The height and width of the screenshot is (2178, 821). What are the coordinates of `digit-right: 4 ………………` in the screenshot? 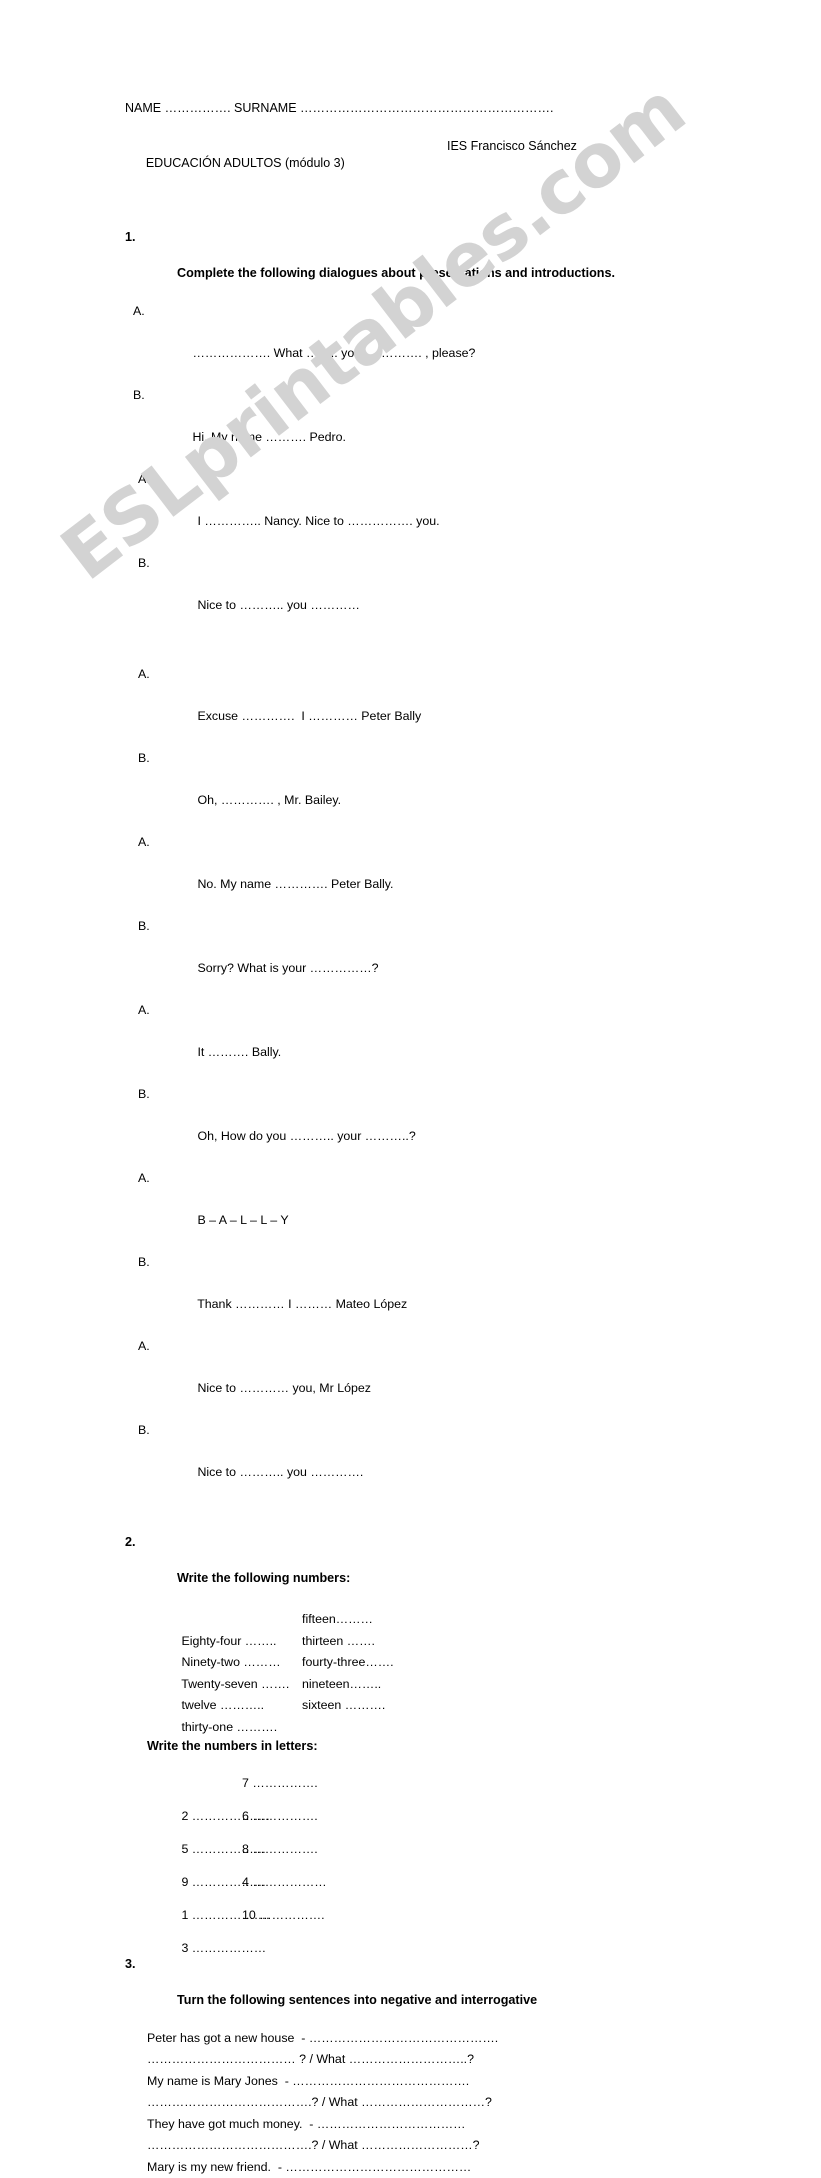 It's located at (284, 1882).